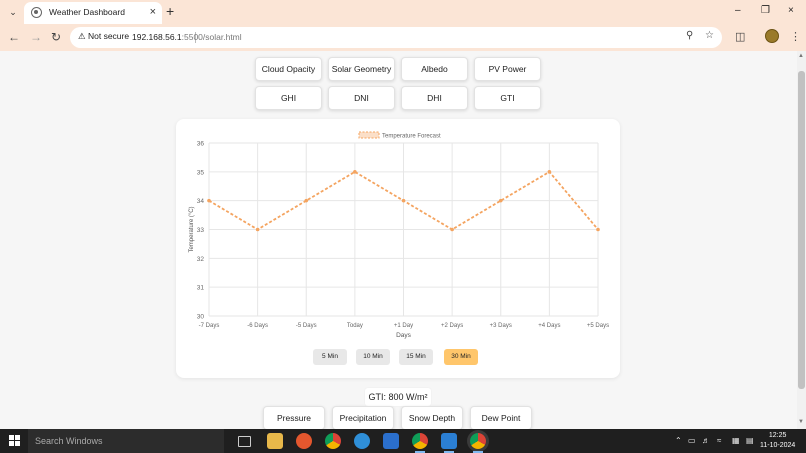  Describe the element at coordinates (201, 317) in the screenshot. I see `y-tick-label-0: 30` at that location.